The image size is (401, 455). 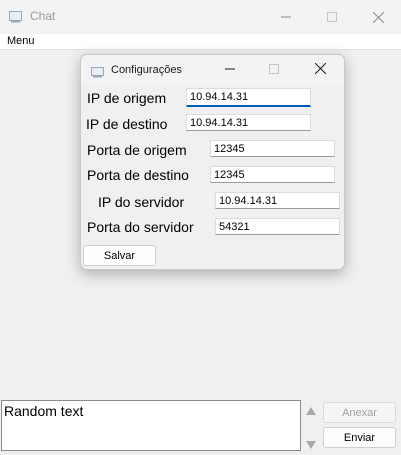 What do you see at coordinates (140, 227) in the screenshot?
I see `server-port-label: Porta do servidor` at bounding box center [140, 227].